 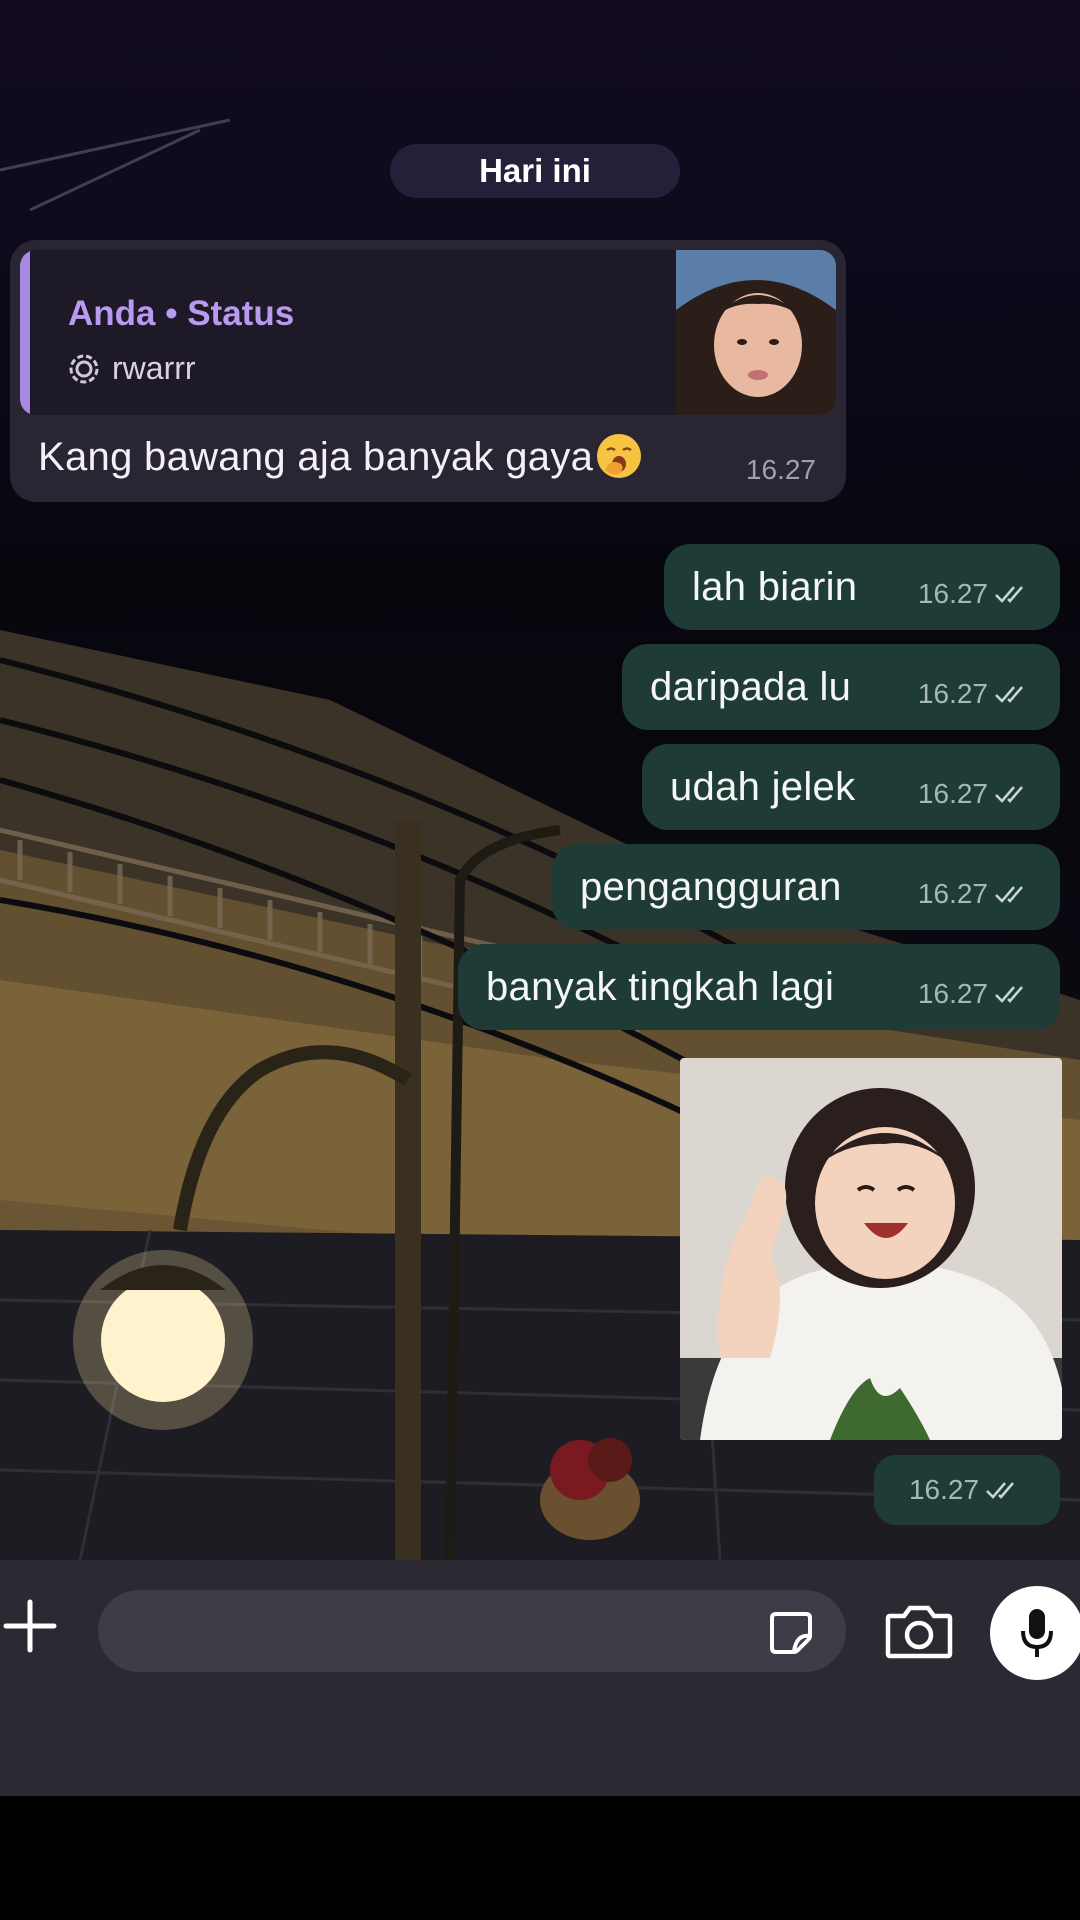 I want to click on quote-subtitle-text: rwarrr, so click(x=154, y=368).